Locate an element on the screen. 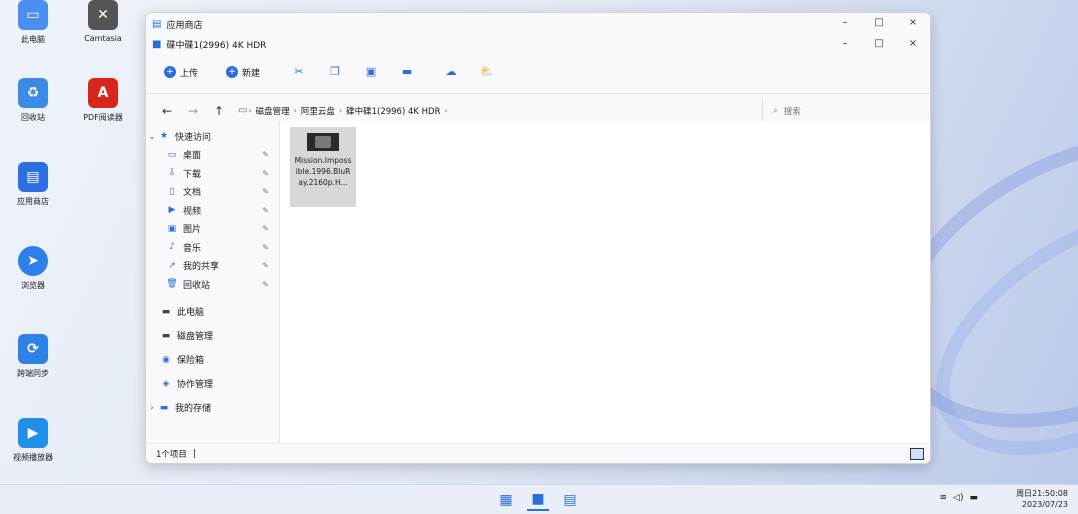 Image resolution: width=1078 pixels, height=514 pixels. file-explorer-icon: ■ is located at coordinates (538, 500).